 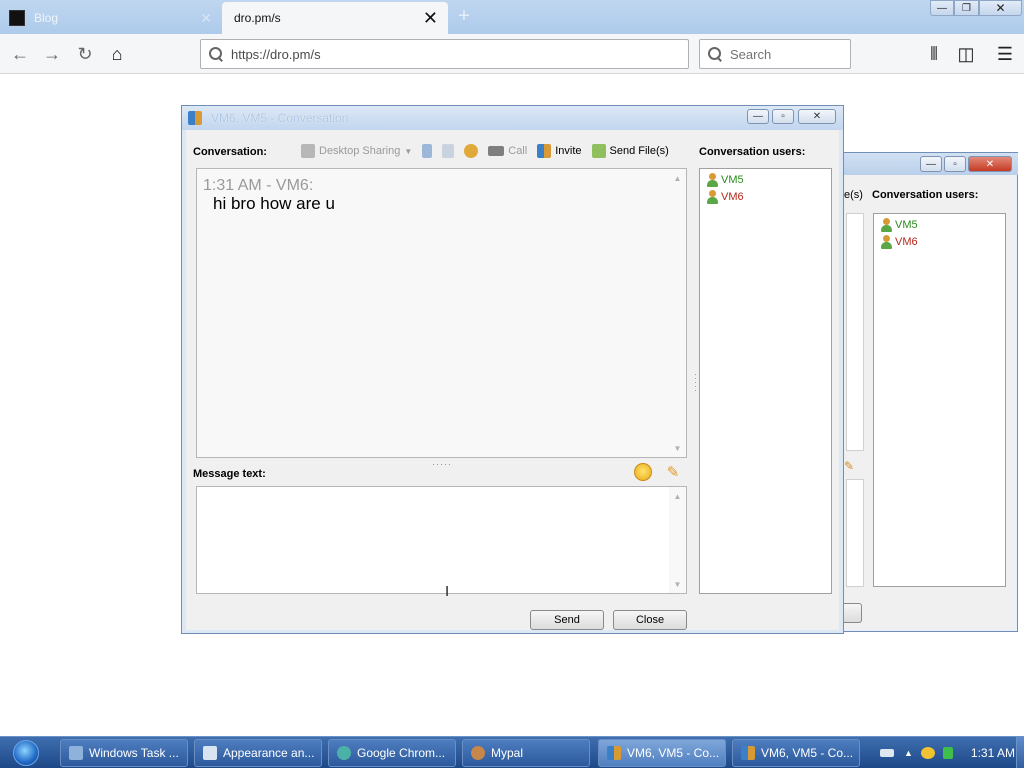 I want to click on tab-title: dro.pm/s, so click(x=257, y=18).